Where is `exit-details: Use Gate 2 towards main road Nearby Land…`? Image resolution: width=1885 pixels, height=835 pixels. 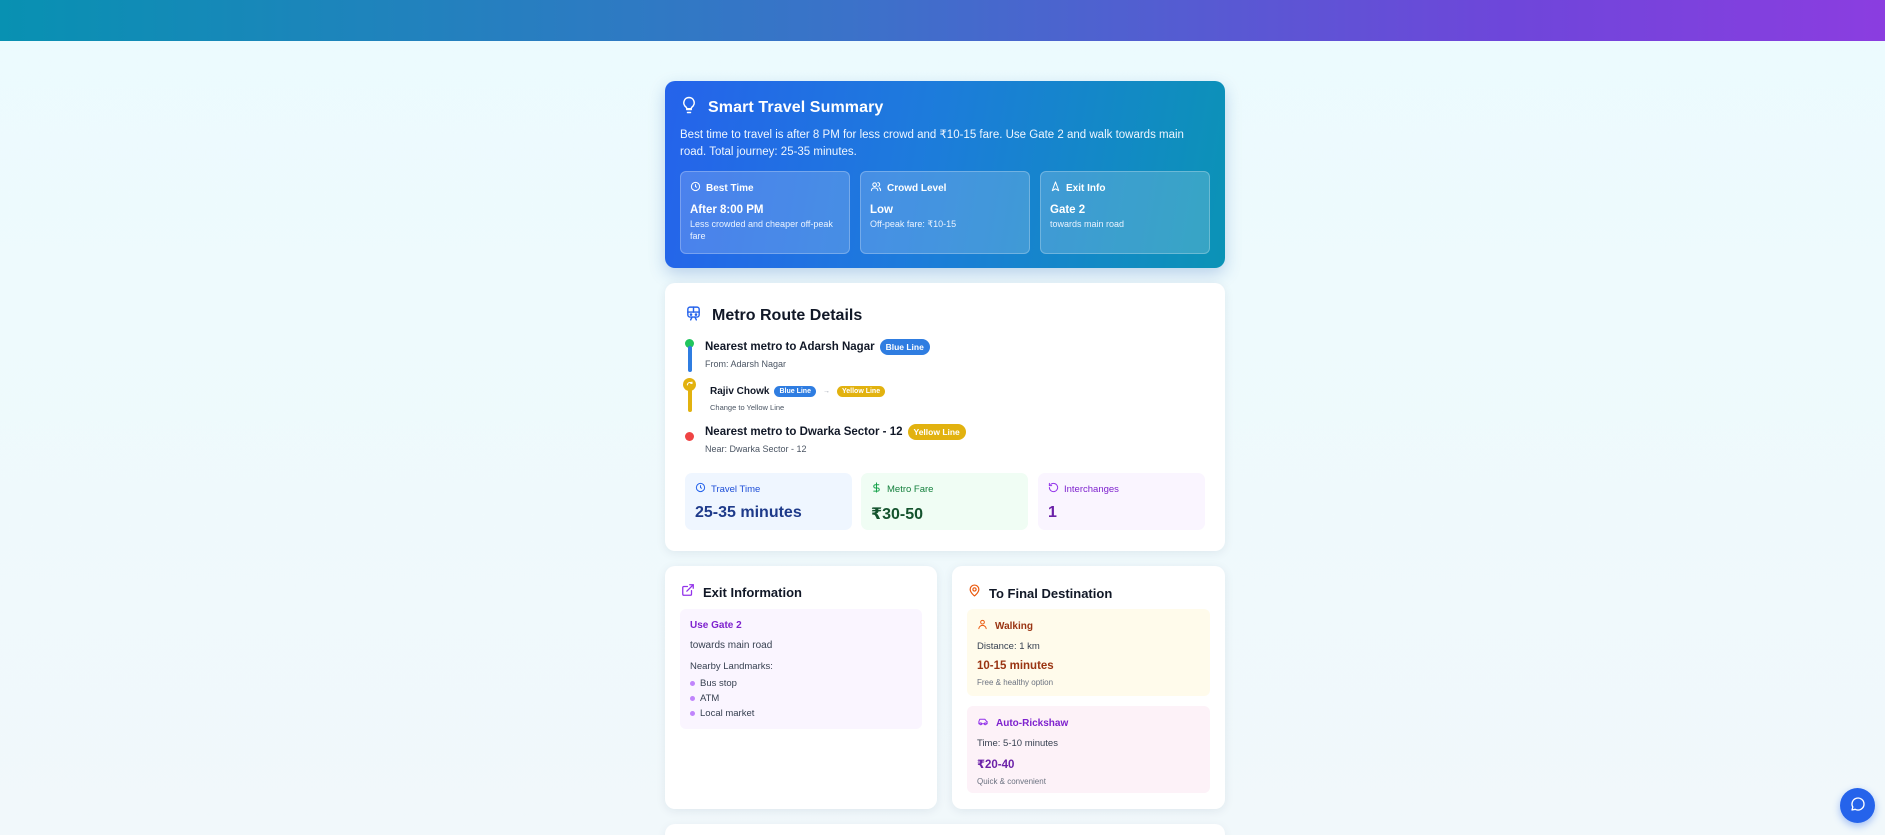
exit-details: Use Gate 2 towards main road Nearby Land… is located at coordinates (801, 669).